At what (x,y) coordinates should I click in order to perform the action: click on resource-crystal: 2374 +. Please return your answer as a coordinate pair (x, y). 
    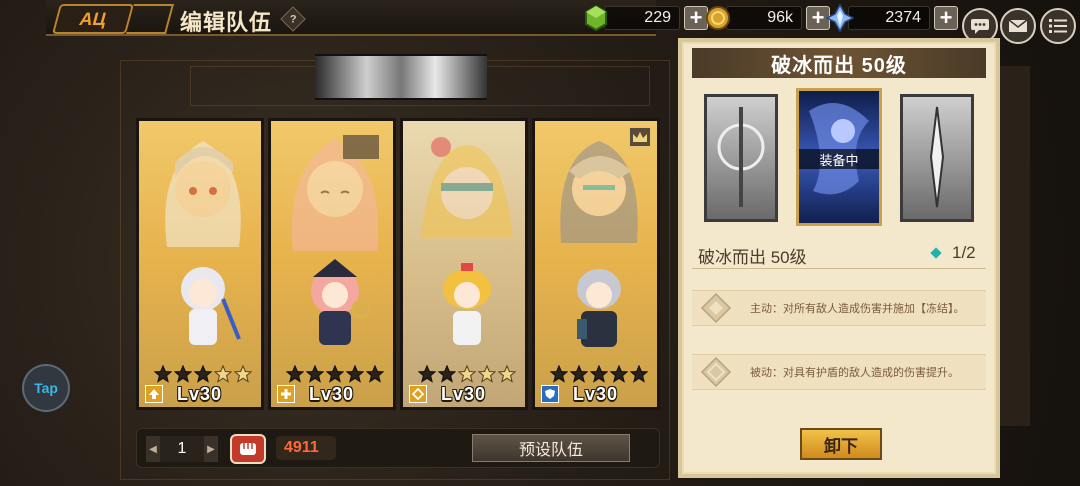
    Looking at the image, I should click on (892, 18).